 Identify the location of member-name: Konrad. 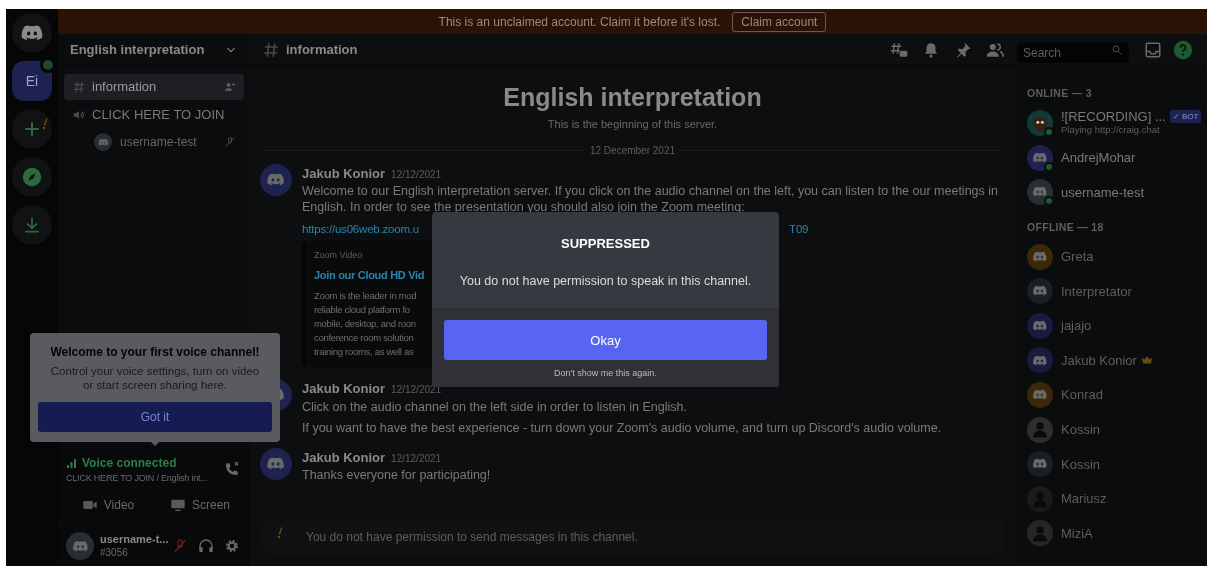
(1082, 395).